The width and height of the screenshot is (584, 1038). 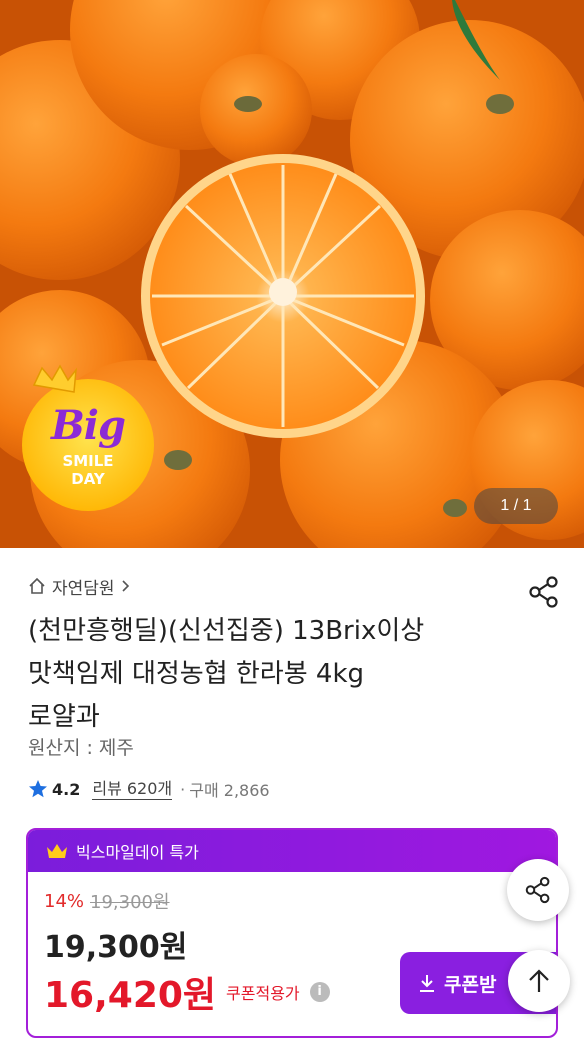 What do you see at coordinates (516, 506) in the screenshot?
I see `image-counter: 1 / 1` at bounding box center [516, 506].